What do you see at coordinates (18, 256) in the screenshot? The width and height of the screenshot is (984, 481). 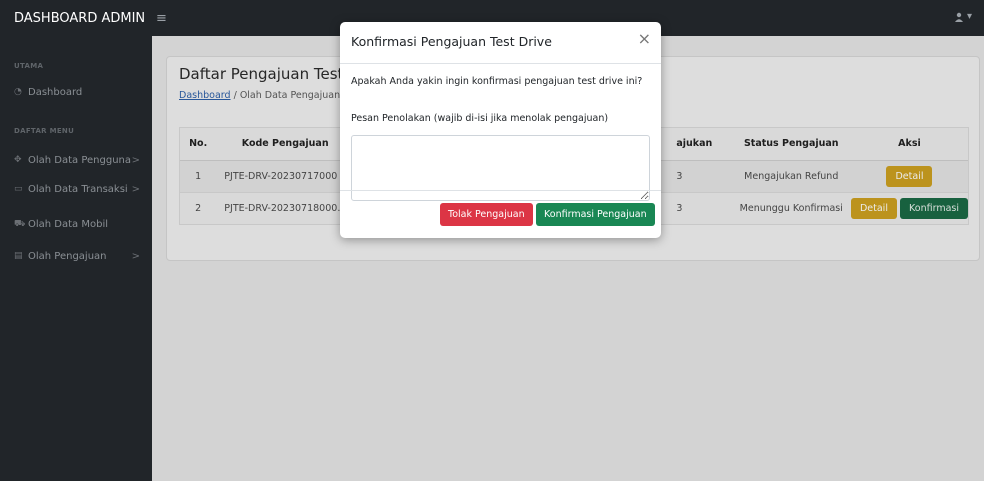 I see `list-icon: ▤` at bounding box center [18, 256].